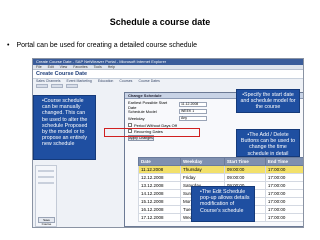 This screenshot has width=320, height=240. What do you see at coordinates (160, 22) in the screenshot?
I see `slide-title: Schedule a course date` at bounding box center [160, 22].